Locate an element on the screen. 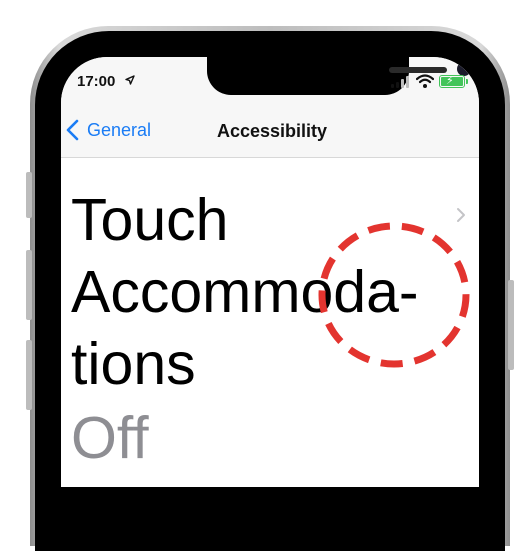  battery-charging-icon: ⚡ is located at coordinates (452, 81).